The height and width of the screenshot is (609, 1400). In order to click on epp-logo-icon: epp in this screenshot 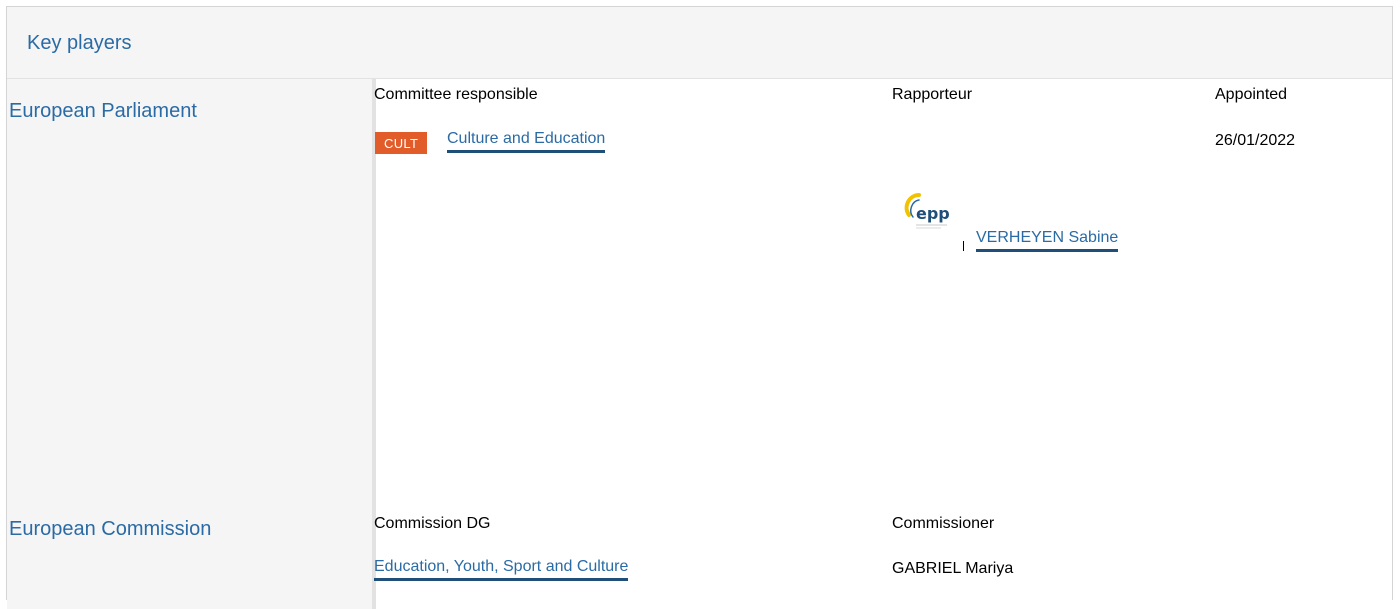, I will do `click(927, 213)`.